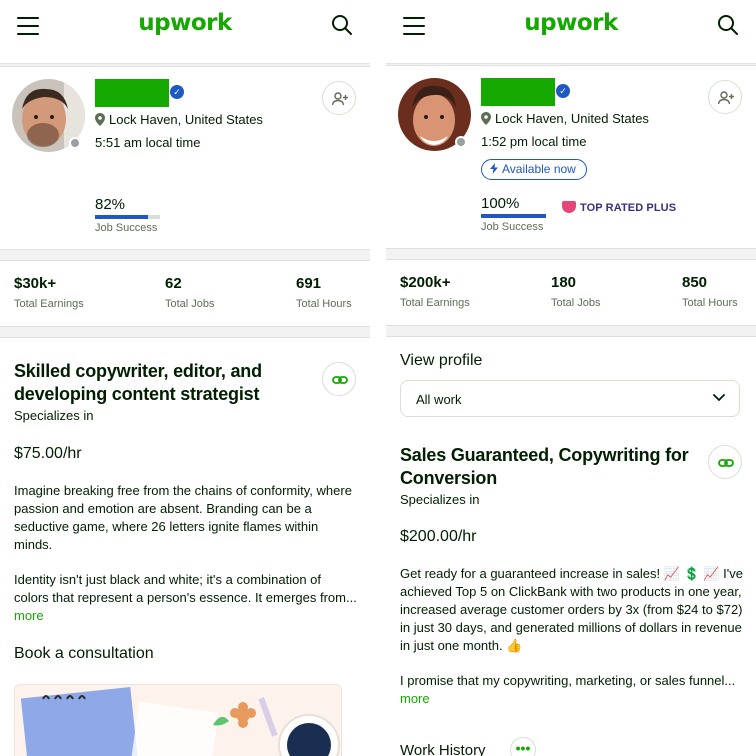 The width and height of the screenshot is (756, 756). I want to click on stat-earnings: $30k+ Total Earnings, so click(49, 292).